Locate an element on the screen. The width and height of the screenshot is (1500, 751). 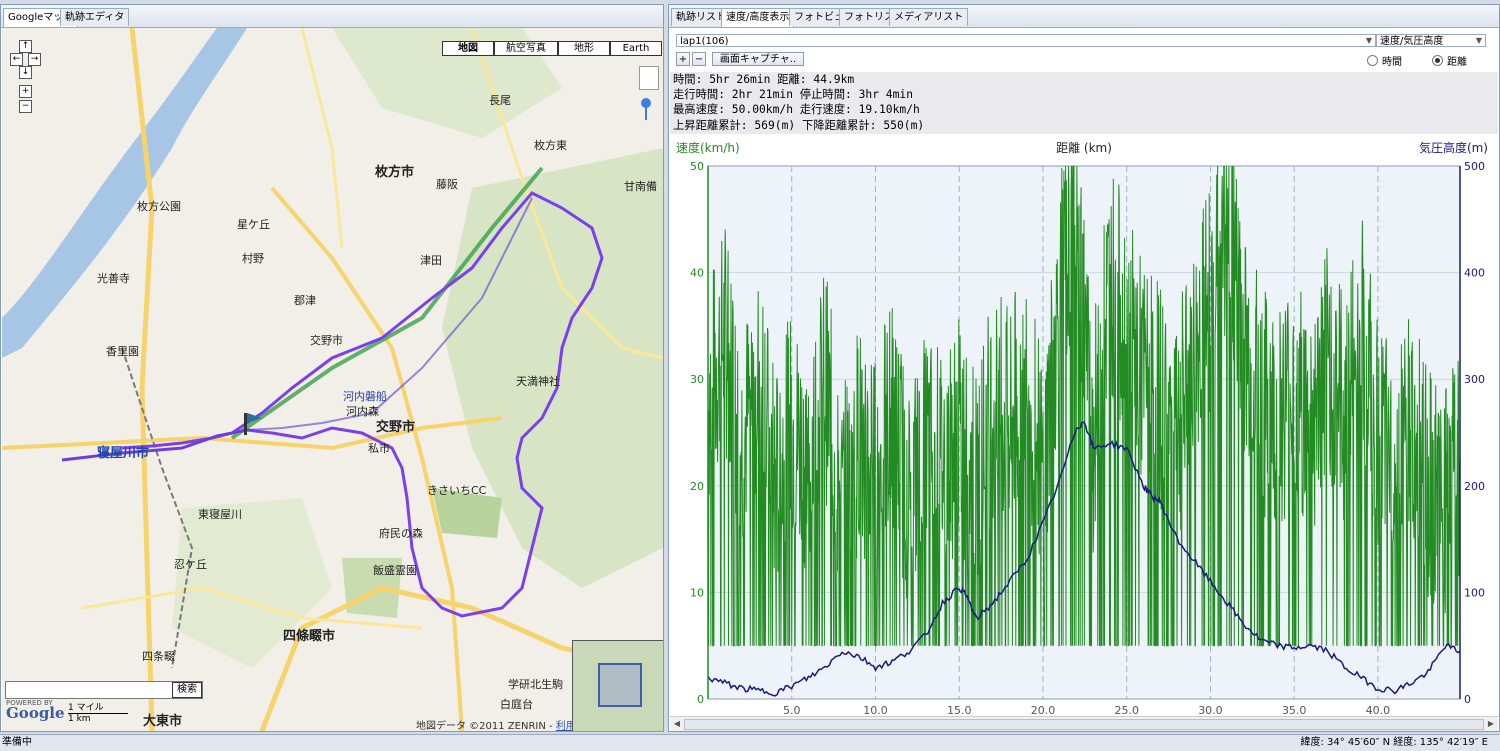
y-tick-right: 400 is located at coordinates (1474, 273).